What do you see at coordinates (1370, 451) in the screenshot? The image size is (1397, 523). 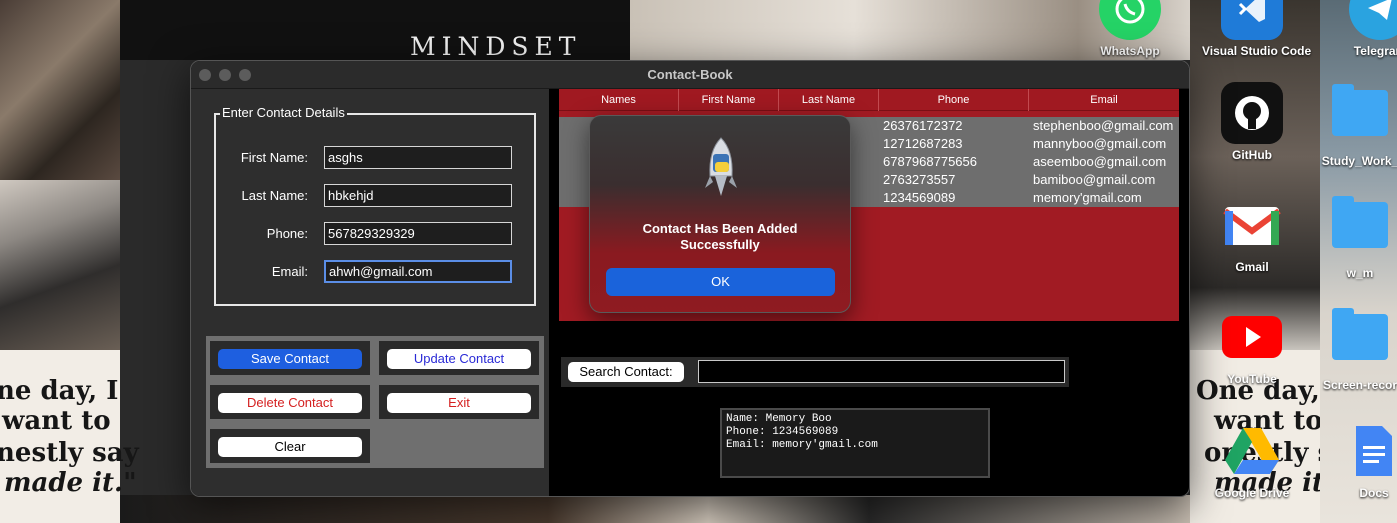 I see `docs-icon` at bounding box center [1370, 451].